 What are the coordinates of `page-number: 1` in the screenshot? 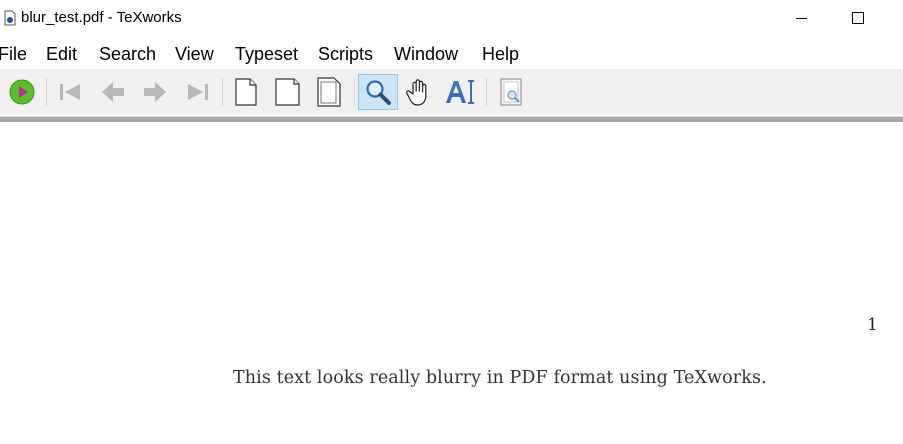 It's located at (872, 325).